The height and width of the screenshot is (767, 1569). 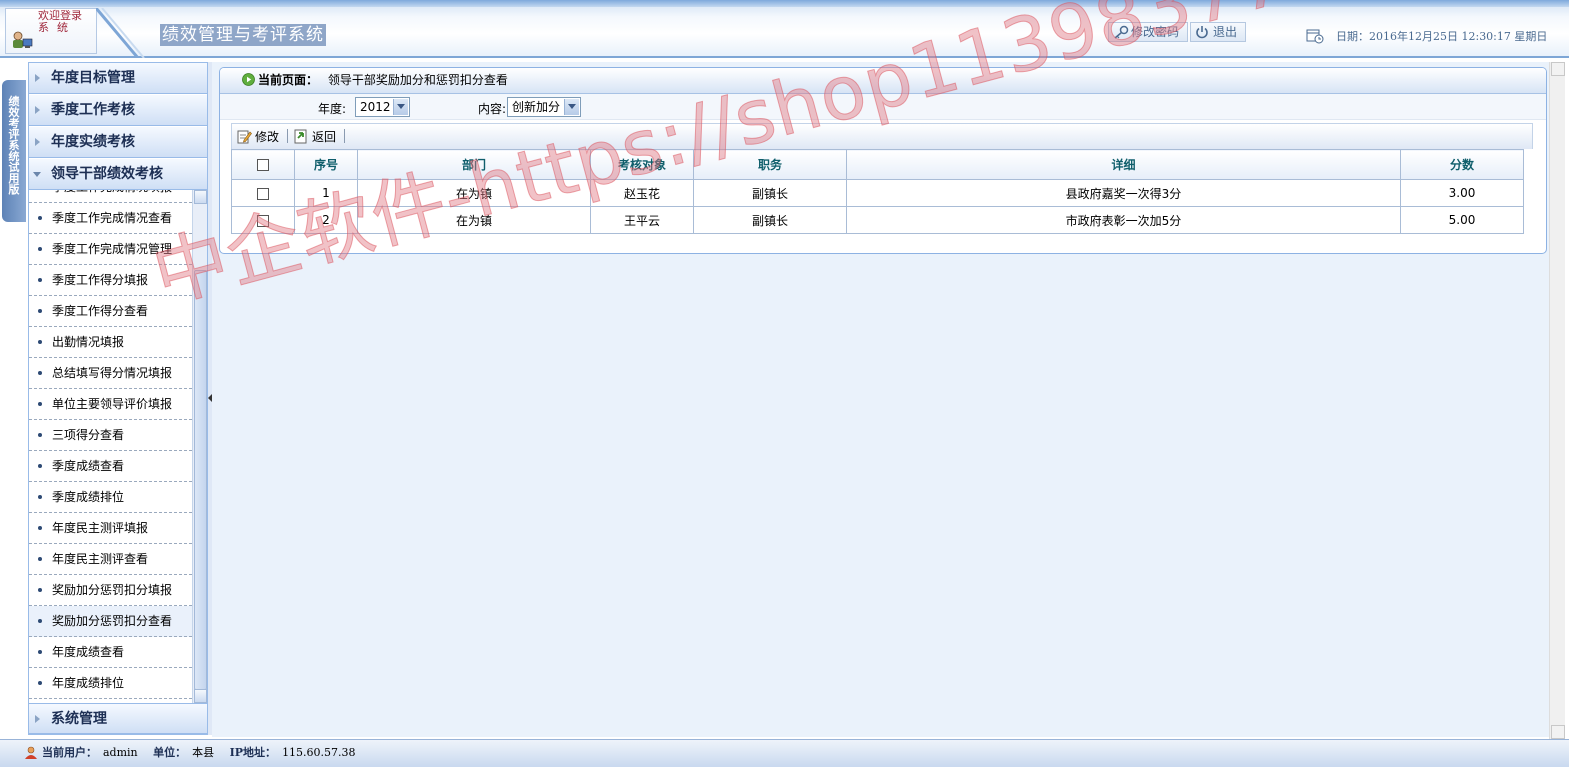 I want to click on return-icon, so click(x=300, y=136).